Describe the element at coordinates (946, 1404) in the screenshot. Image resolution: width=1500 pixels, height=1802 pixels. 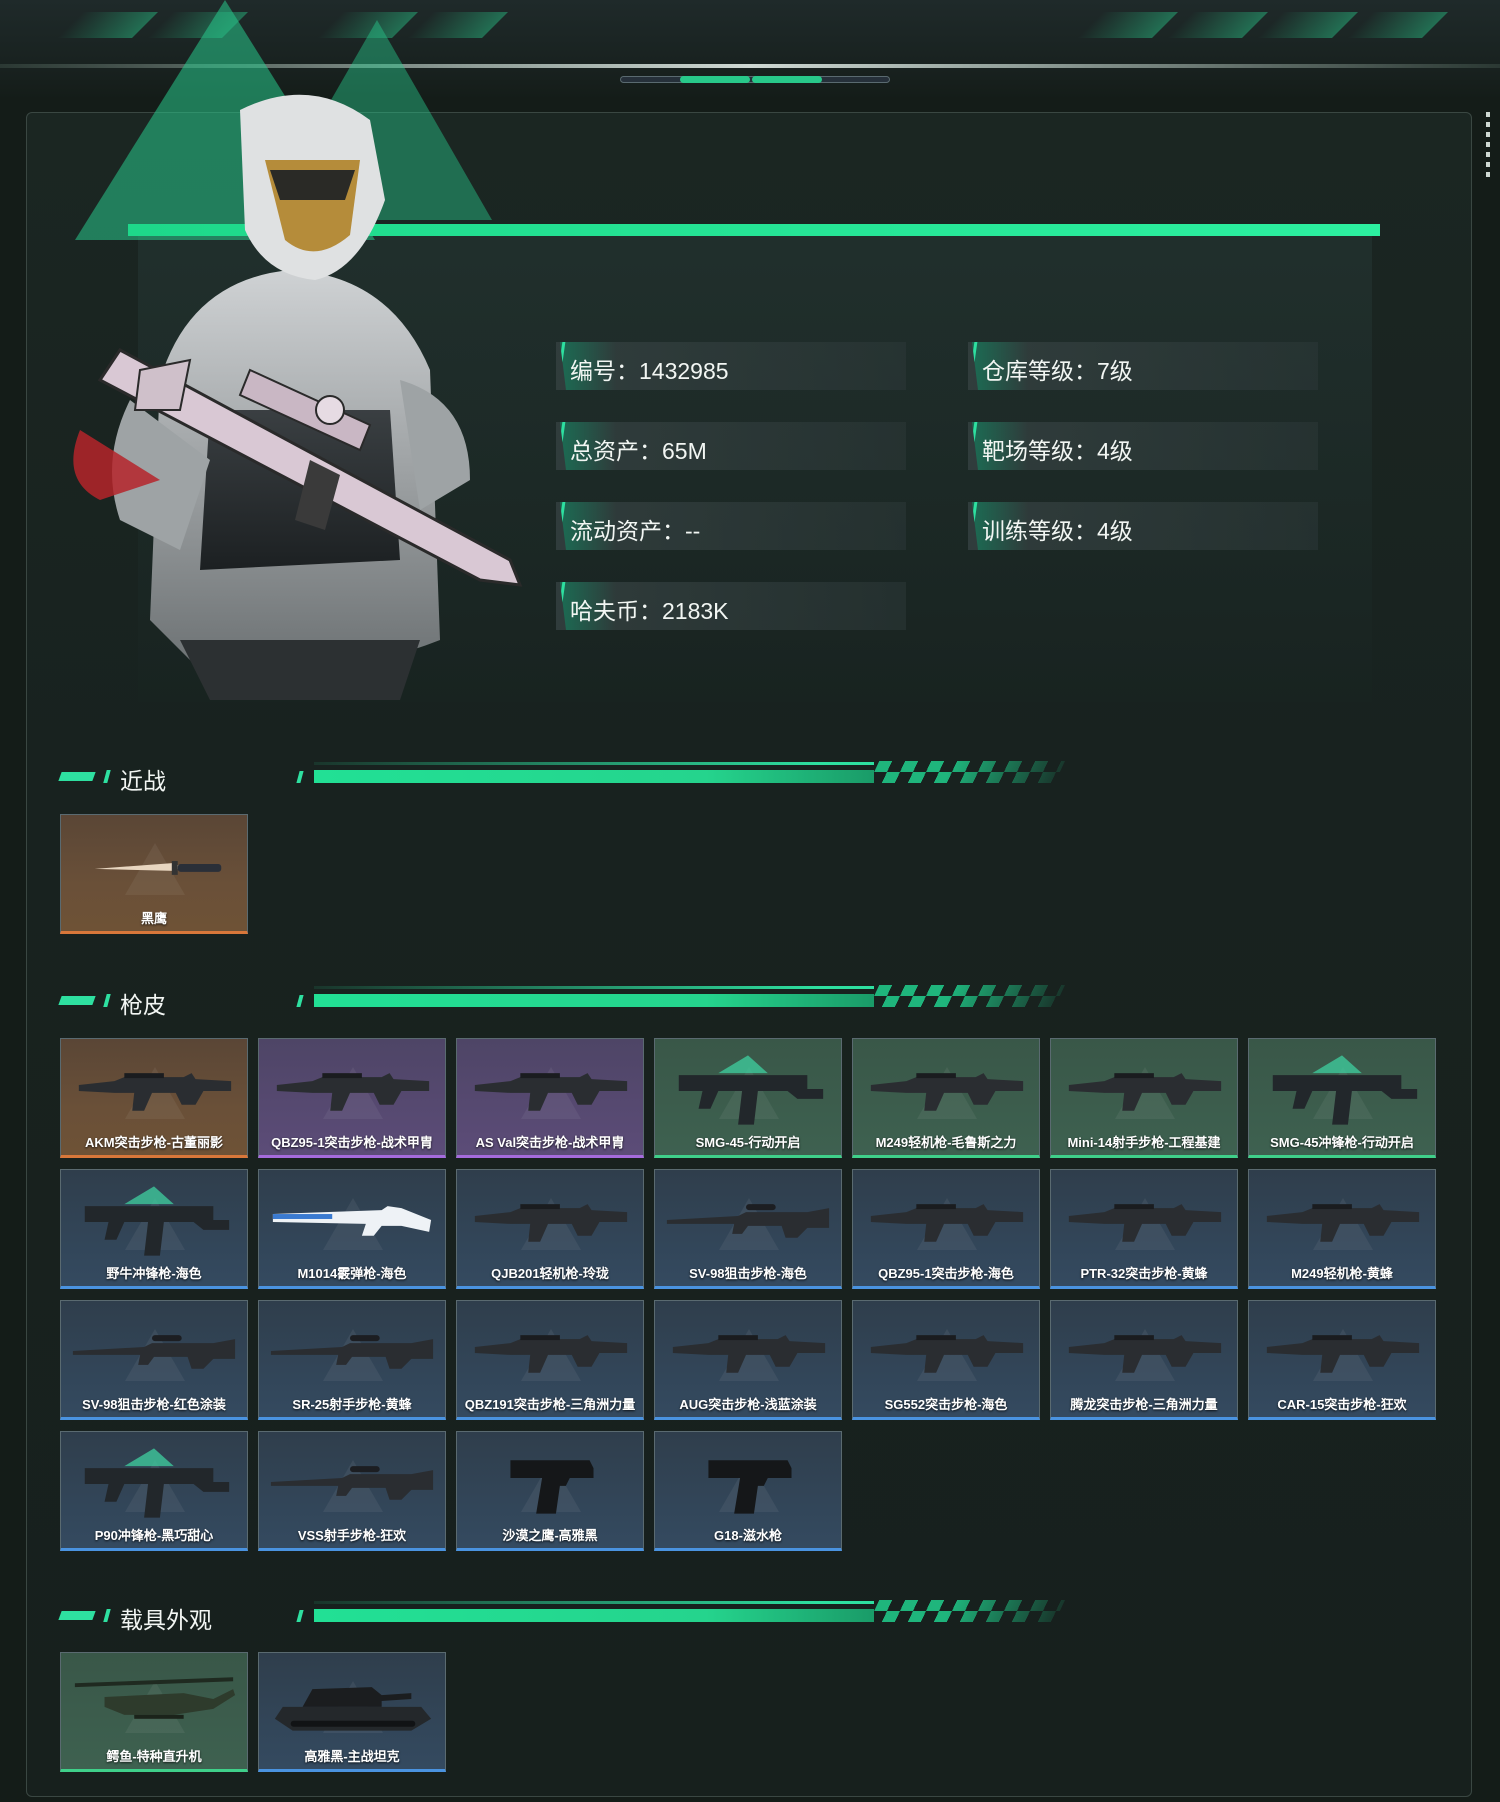
I see `item-name: SG552突击步枪-海色` at that location.